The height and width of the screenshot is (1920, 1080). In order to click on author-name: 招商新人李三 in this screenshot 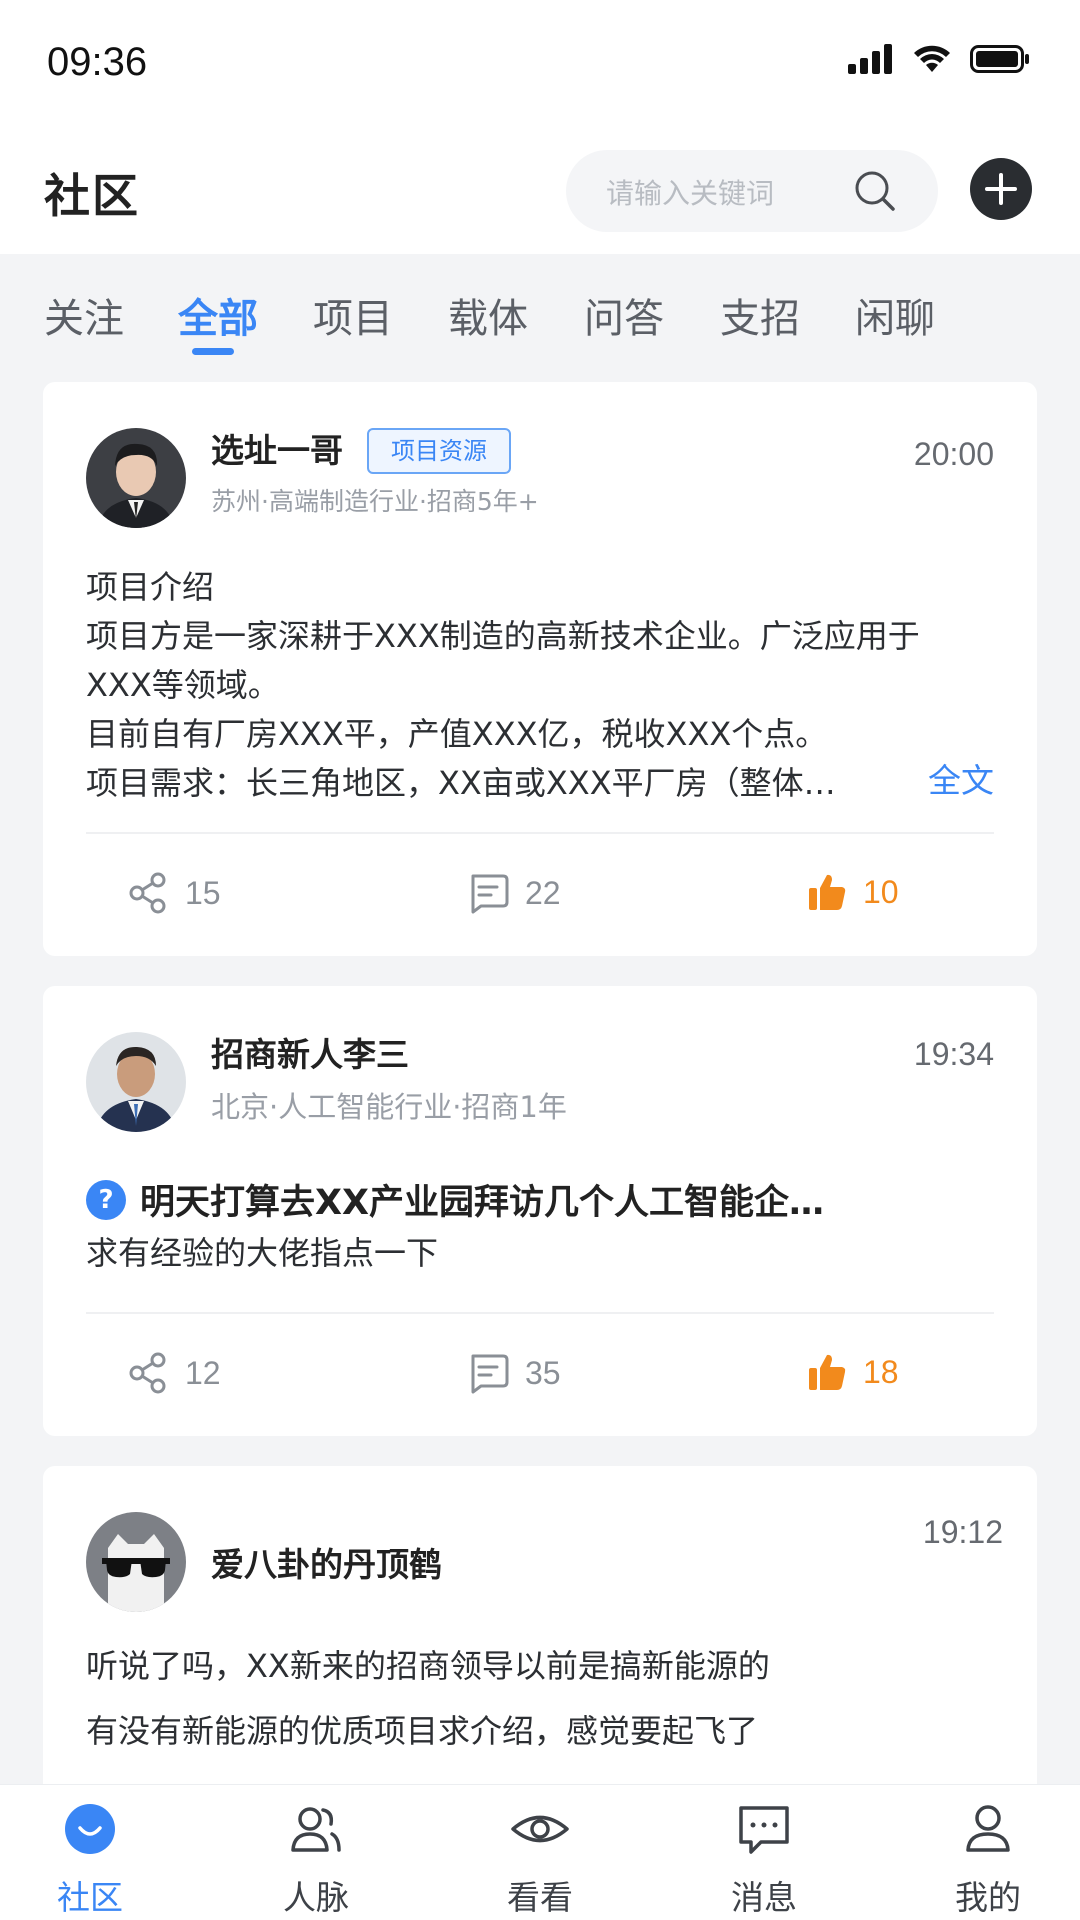, I will do `click(310, 1052)`.